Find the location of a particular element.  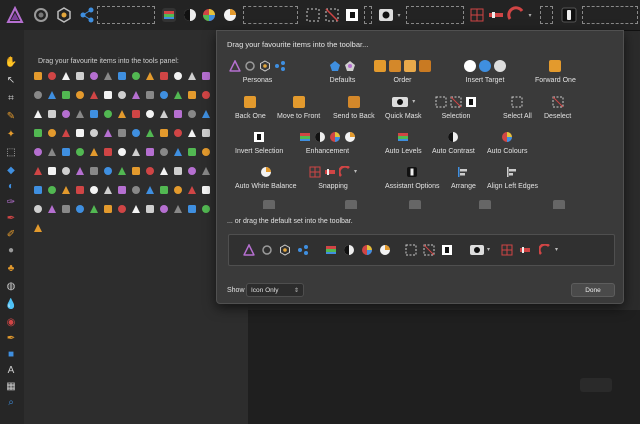

option-personas: Personas is located at coordinates (257, 71).